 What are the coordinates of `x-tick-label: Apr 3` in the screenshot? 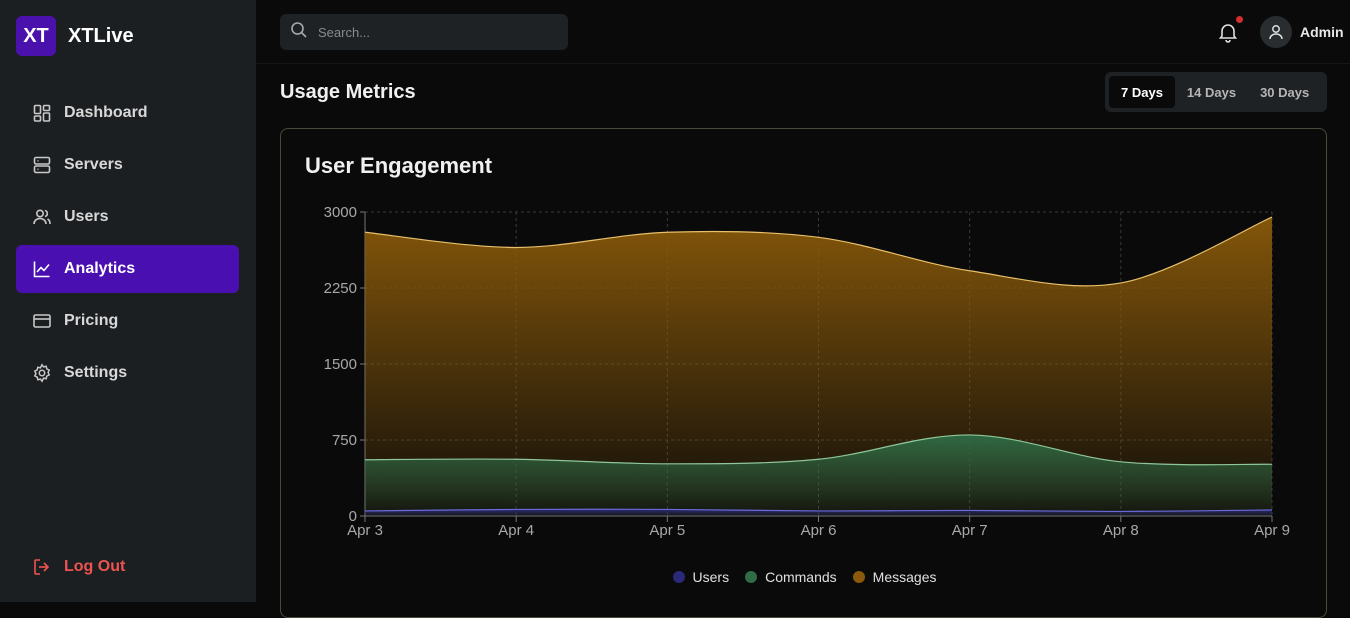 It's located at (365, 530).